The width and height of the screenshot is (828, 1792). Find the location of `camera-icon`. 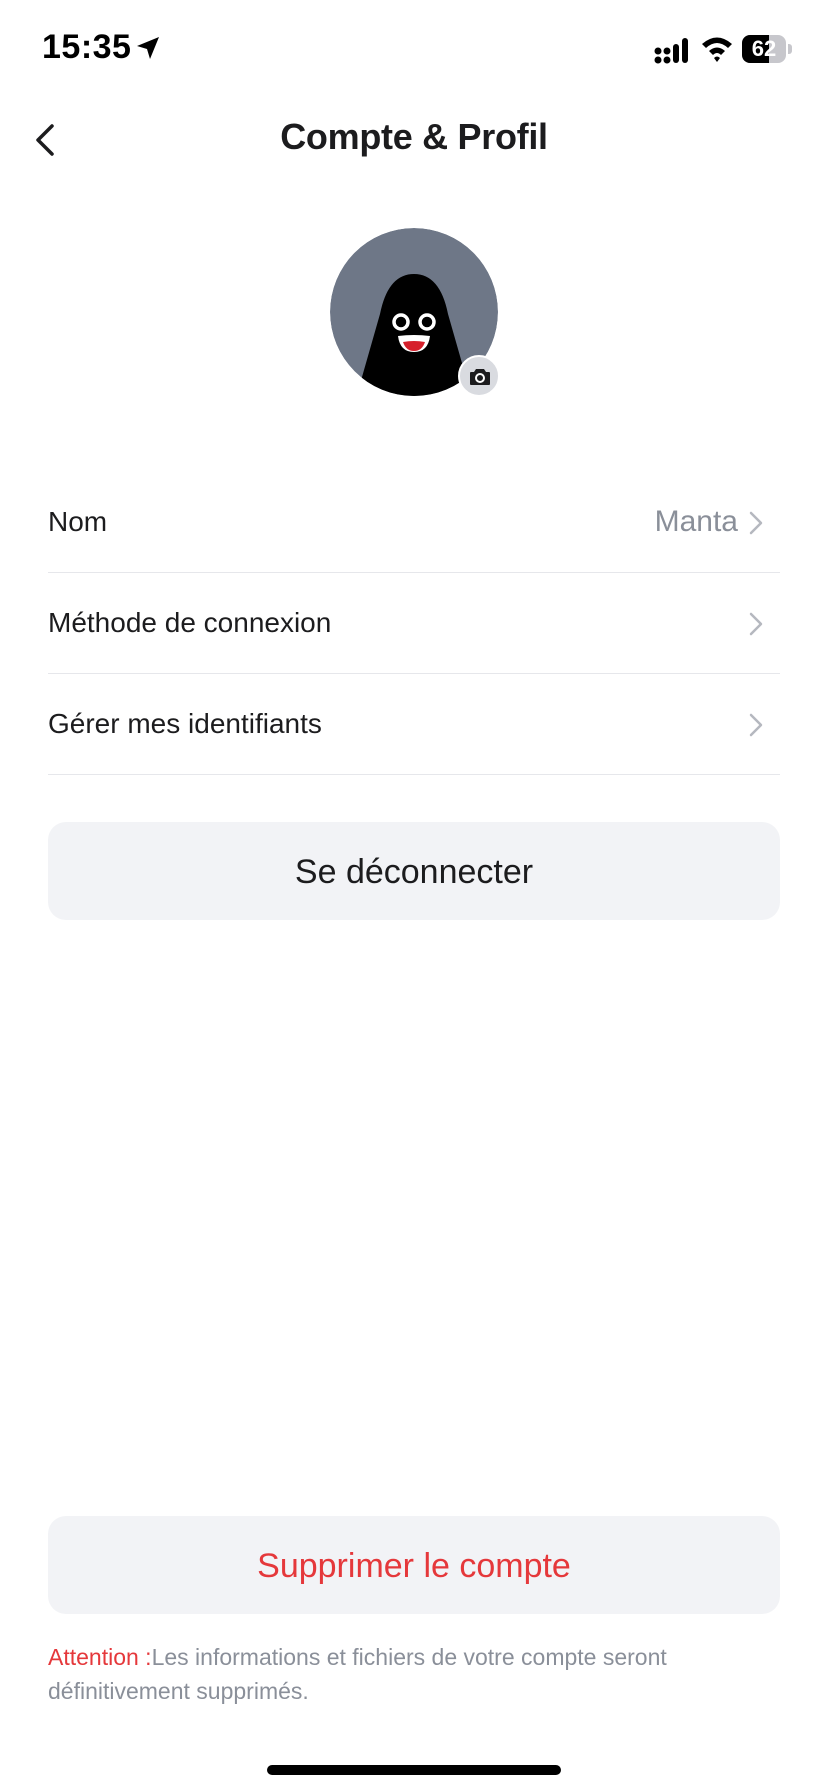

camera-icon is located at coordinates (480, 377).